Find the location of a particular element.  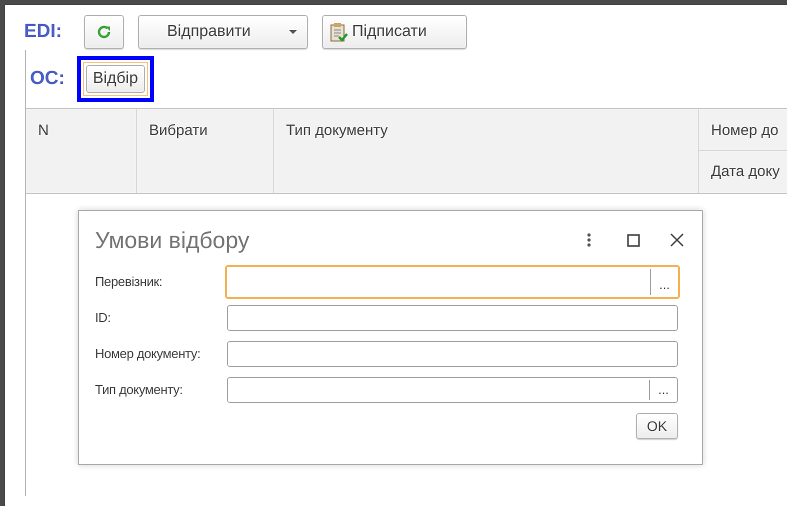

maximize-icon is located at coordinates (633, 240).